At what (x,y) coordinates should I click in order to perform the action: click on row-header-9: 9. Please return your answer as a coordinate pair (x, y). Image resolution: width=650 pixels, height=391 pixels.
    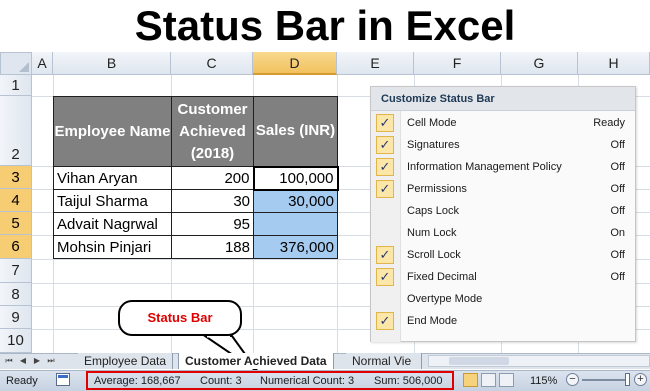
    Looking at the image, I should click on (16, 317).